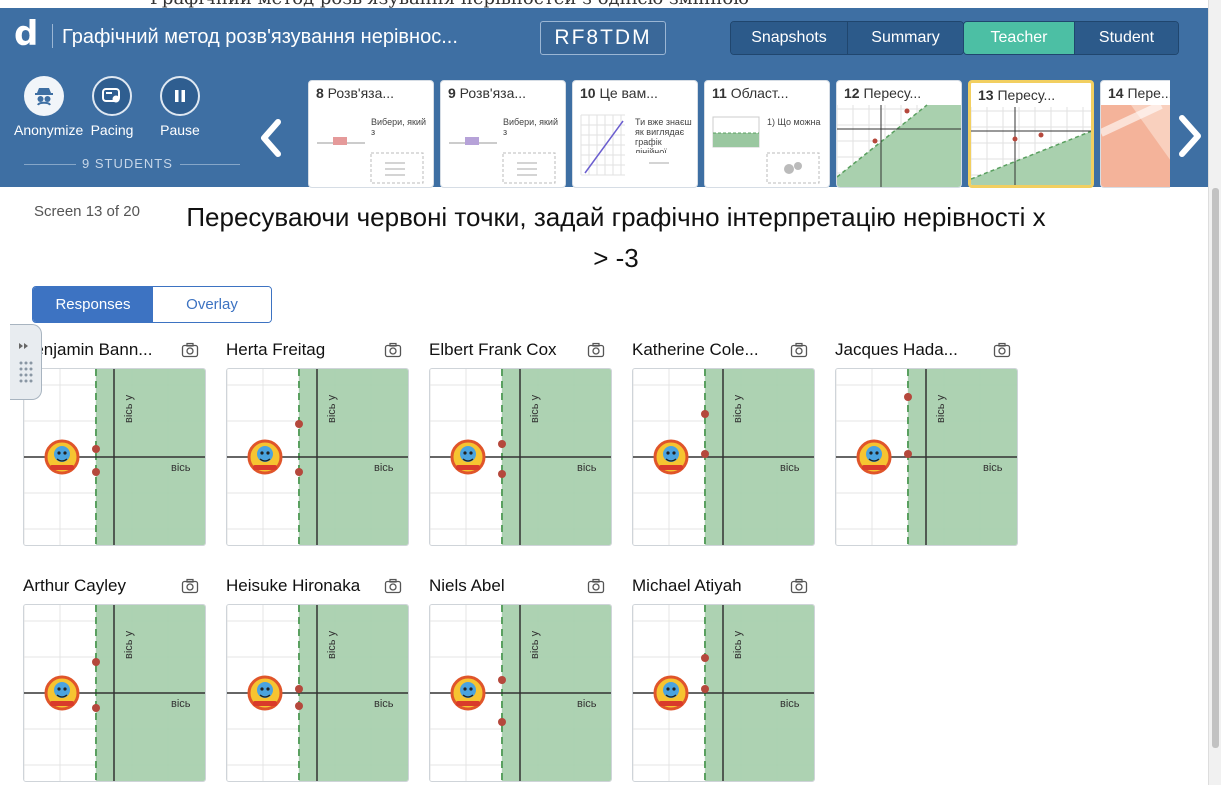 This screenshot has height=785, width=1221. I want to click on anonymize-icon, so click(44, 96).